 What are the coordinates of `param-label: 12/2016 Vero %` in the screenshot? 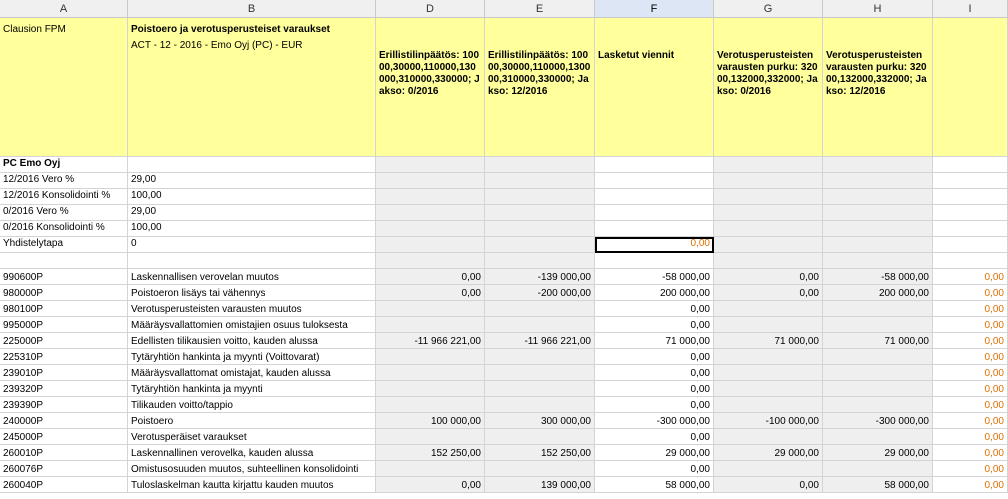 It's located at (64, 181).